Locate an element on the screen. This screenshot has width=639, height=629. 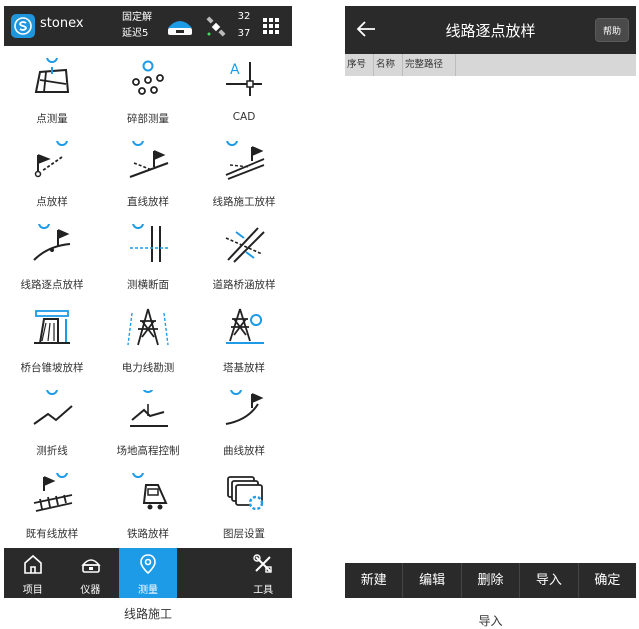
menu-item-route-point-stakeout: 线路逐点放样 is located at coordinates (52, 260).